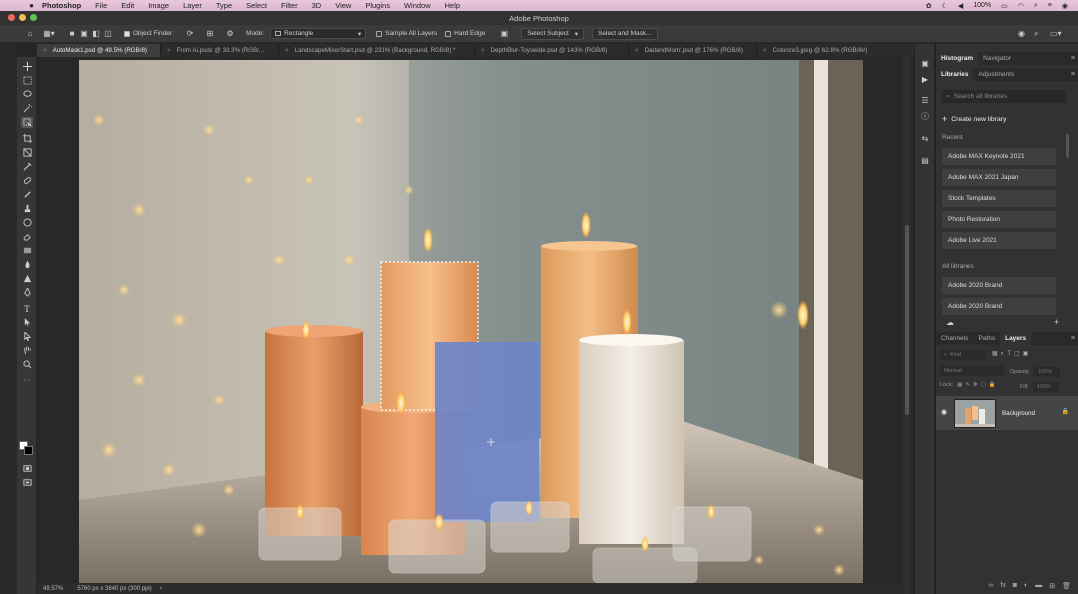 The image size is (1078, 594). Describe the element at coordinates (925, 79) in the screenshot. I see `play-actions-icon: ▶` at that location.